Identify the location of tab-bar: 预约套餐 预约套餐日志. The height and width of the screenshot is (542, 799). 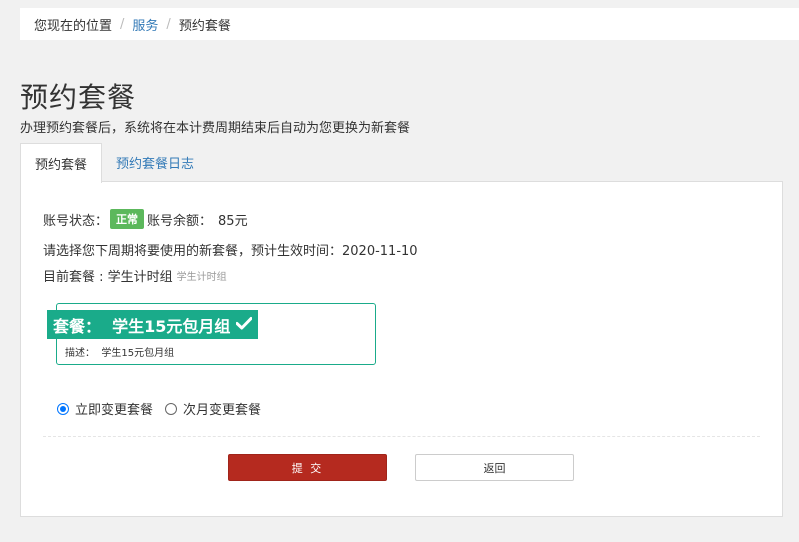
(114, 163).